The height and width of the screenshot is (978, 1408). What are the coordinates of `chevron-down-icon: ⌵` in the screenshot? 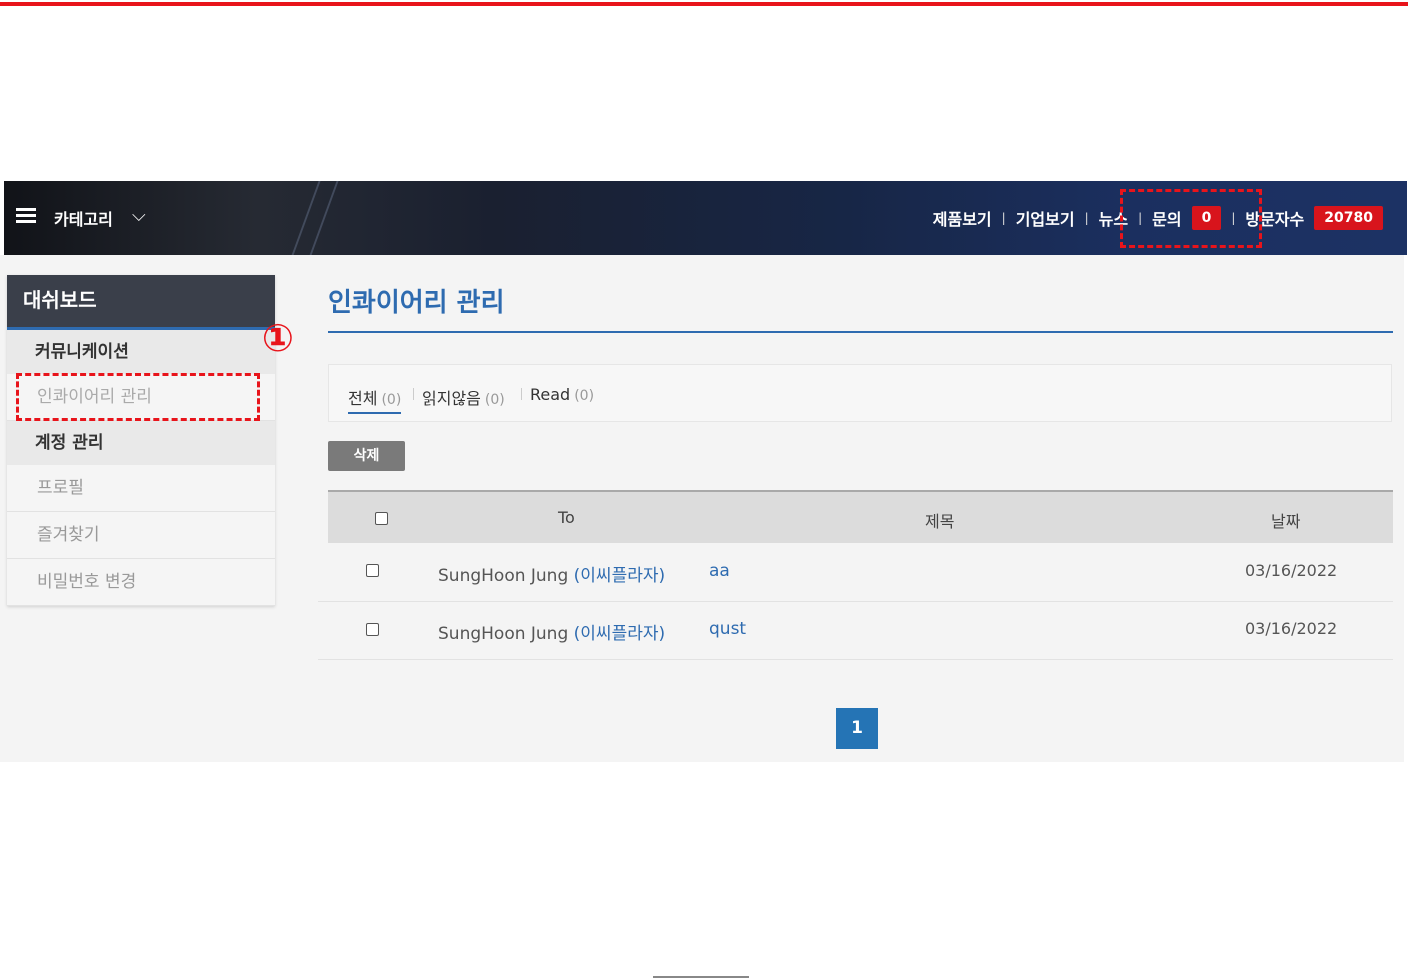 It's located at (139, 215).